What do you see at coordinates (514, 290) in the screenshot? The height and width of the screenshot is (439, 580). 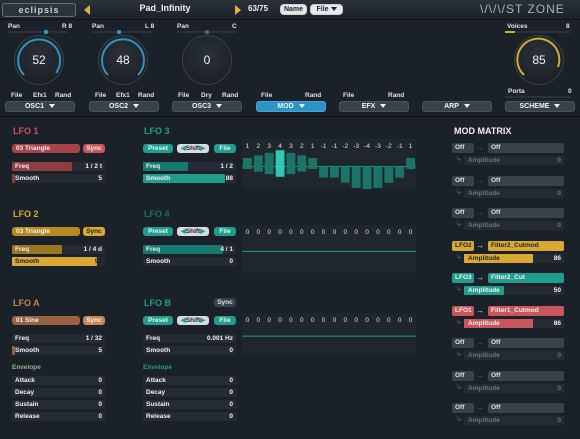 I see `mod-amplitude-slider: Amplitude 50` at bounding box center [514, 290].